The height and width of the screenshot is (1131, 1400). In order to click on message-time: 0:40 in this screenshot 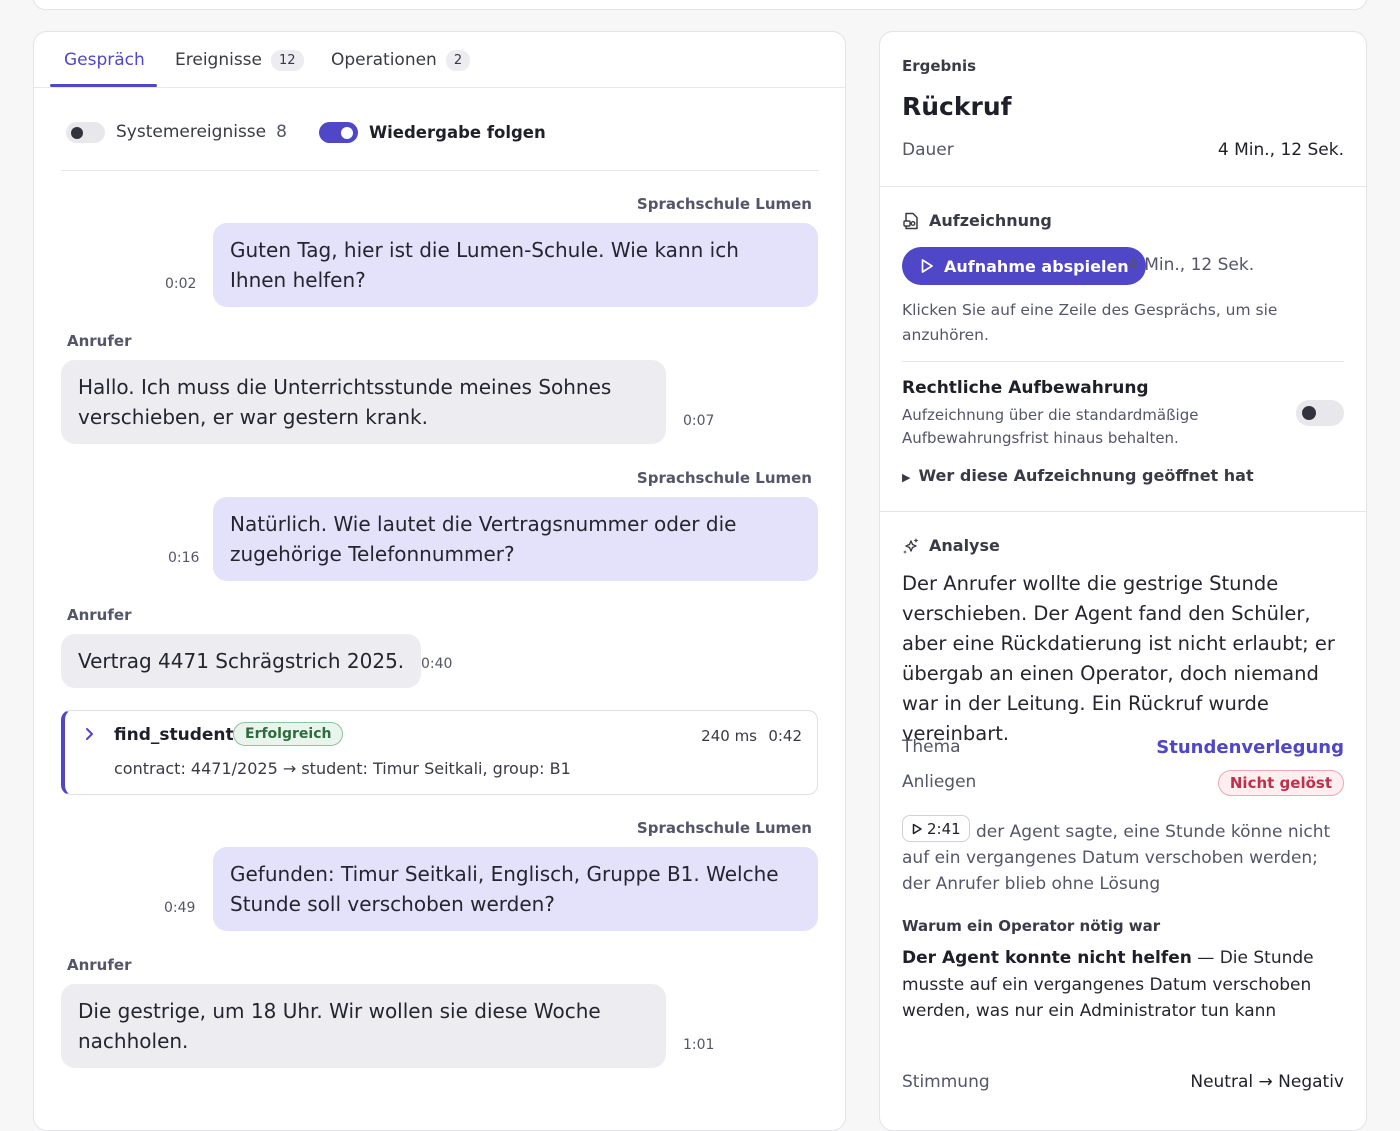, I will do `click(437, 664)`.